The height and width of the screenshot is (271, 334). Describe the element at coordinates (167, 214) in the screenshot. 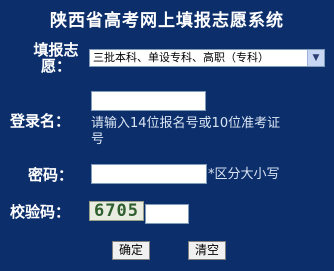

I see `captcha-input` at that location.